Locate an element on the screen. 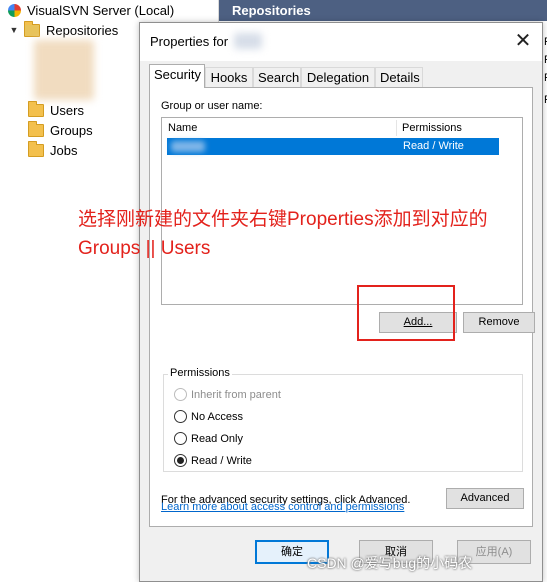 The width and height of the screenshot is (547, 582). tab-delegation: Delegation is located at coordinates (338, 77).